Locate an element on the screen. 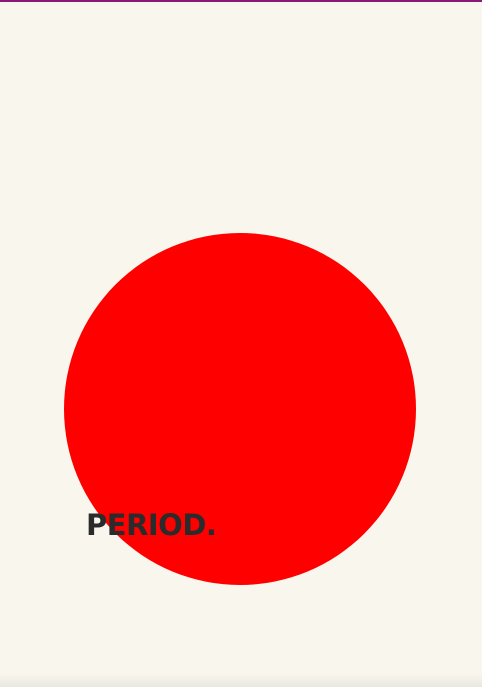 This screenshot has width=482, height=687. bottom-shade is located at coordinates (241, 680).